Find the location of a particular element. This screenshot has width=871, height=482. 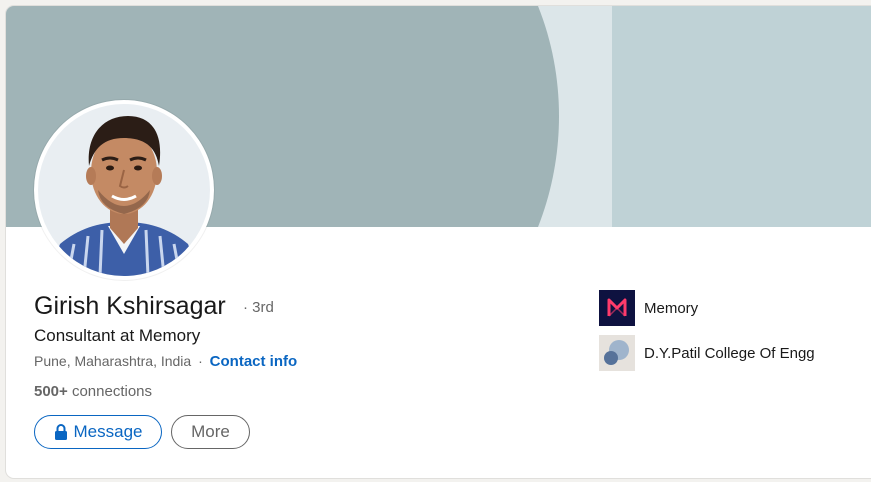

message-button: Message is located at coordinates (98, 432).